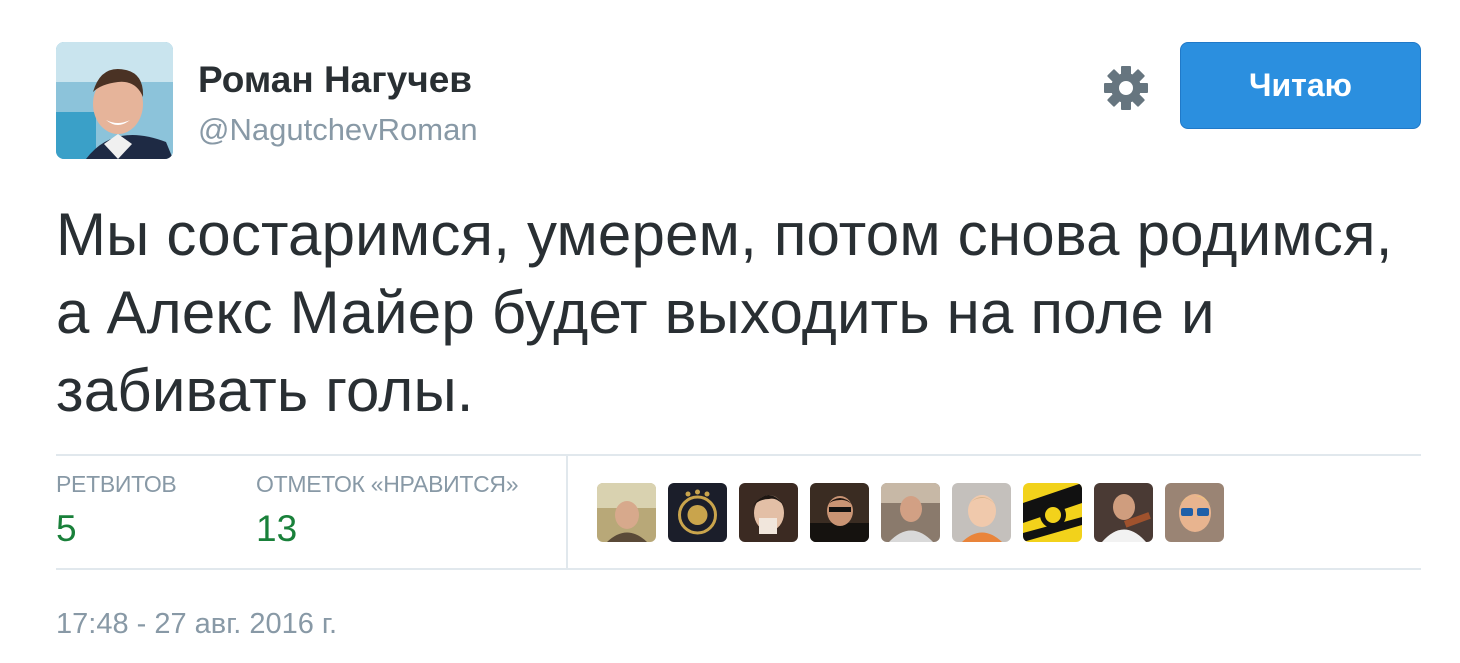  I want to click on gear-icon, so click(1126, 88).